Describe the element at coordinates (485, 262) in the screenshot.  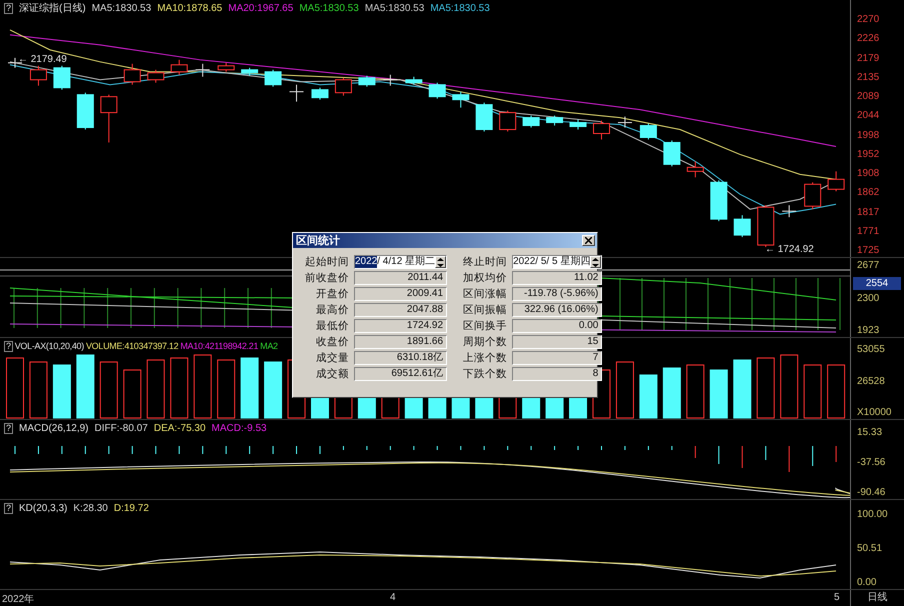
I see `field-label: 终止时间` at that location.